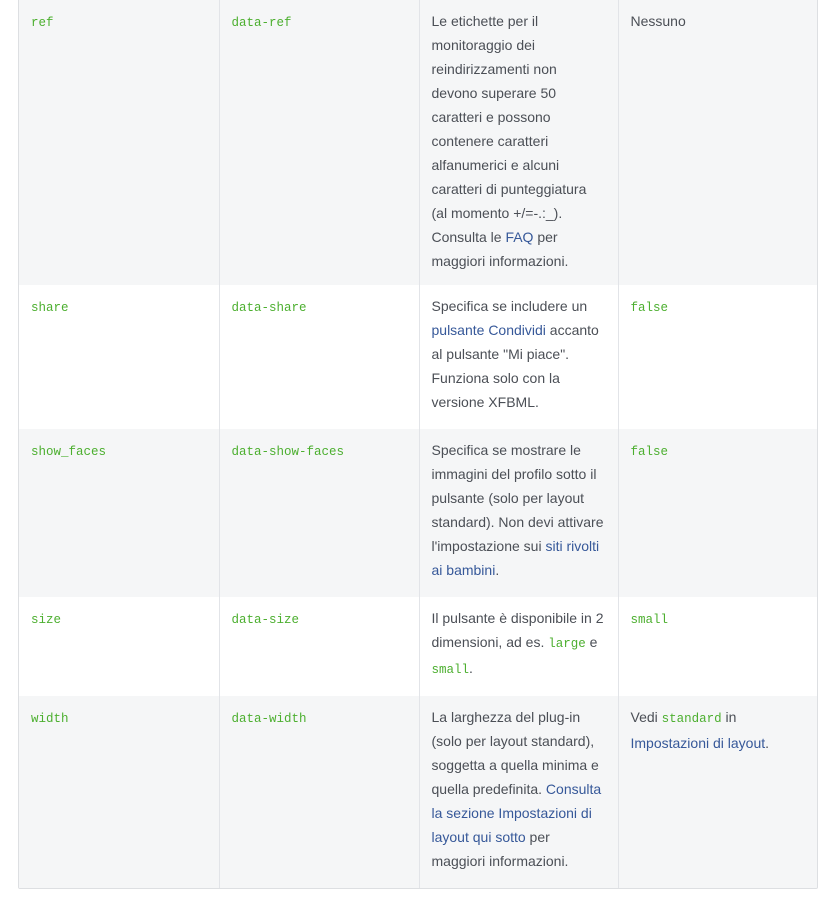 Image resolution: width=826 pixels, height=906 pixels. Describe the element at coordinates (50, 719) in the screenshot. I see `setting-name: width` at that location.